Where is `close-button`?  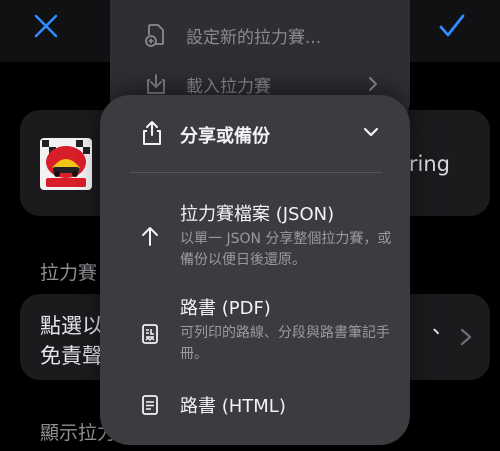
close-button is located at coordinates (46, 26).